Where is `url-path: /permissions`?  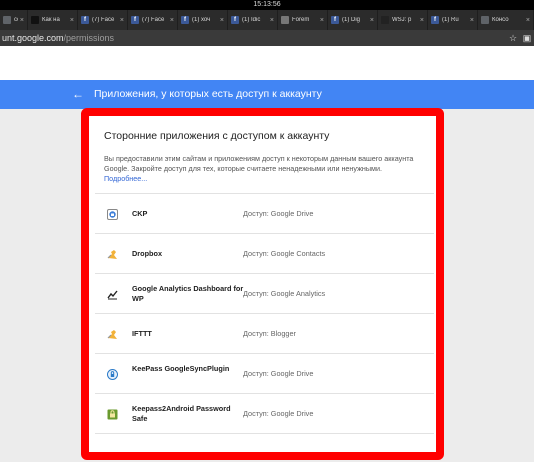 url-path: /permissions is located at coordinates (89, 38).